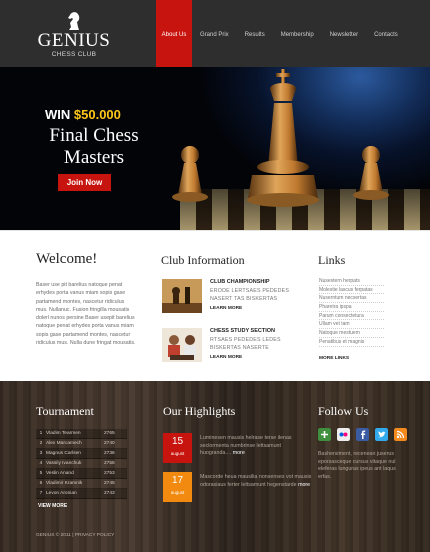 The width and height of the screenshot is (430, 552). What do you see at coordinates (109, 443) in the screenshot?
I see `player-score: 2740` at bounding box center [109, 443].